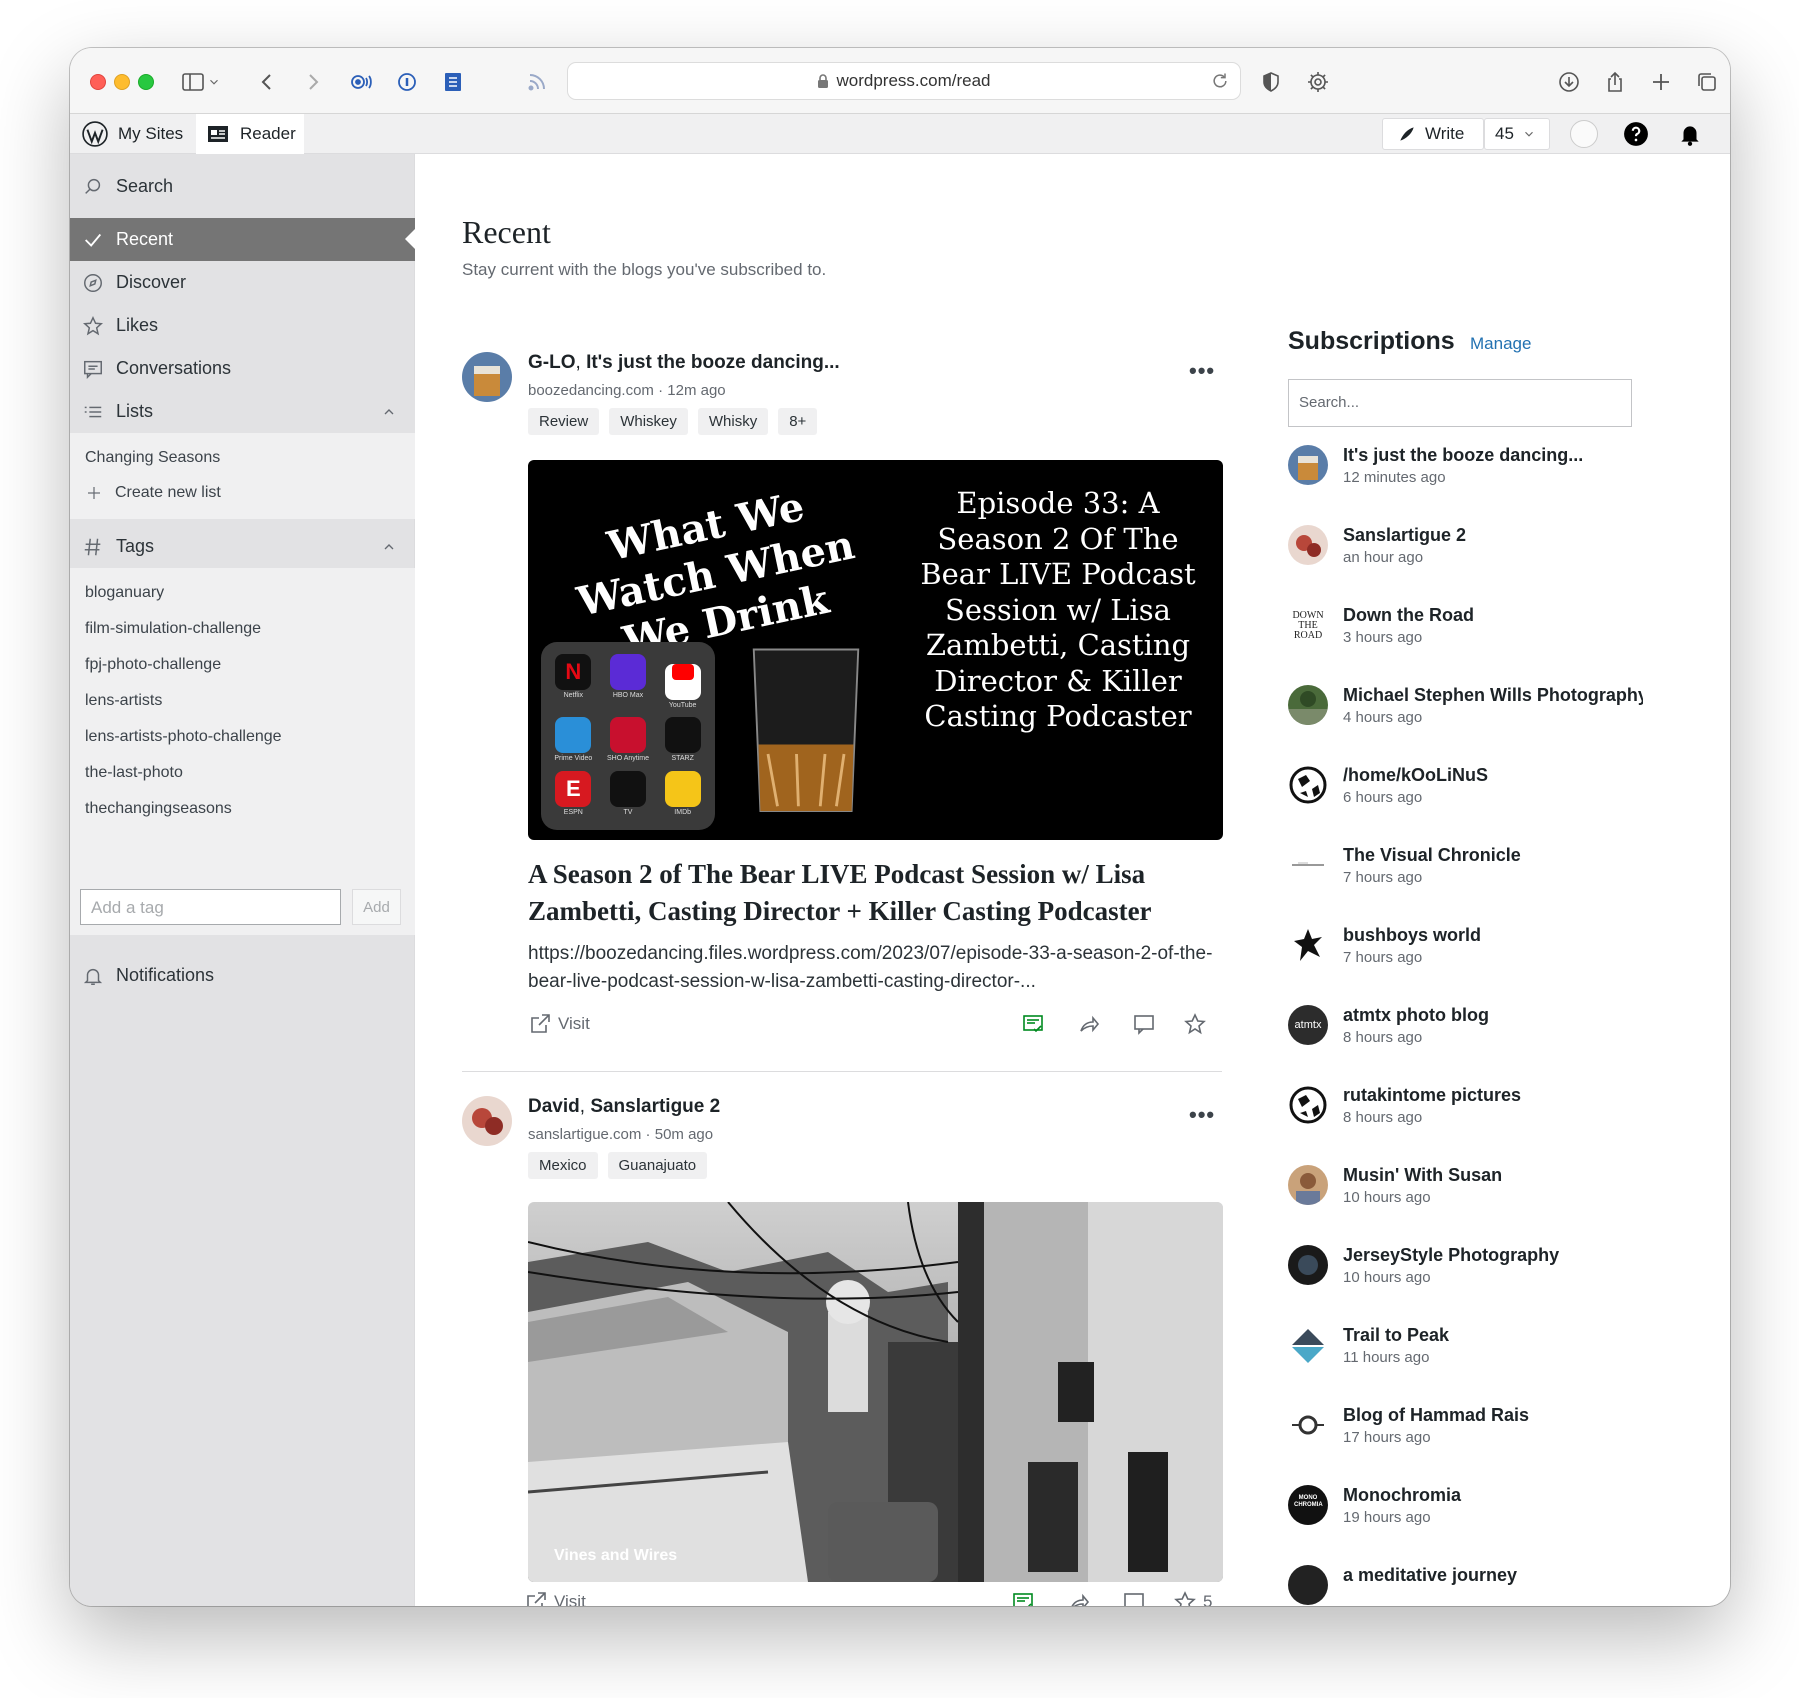 This screenshot has height=1698, width=1799. Describe the element at coordinates (537, 82) in the screenshot. I see `rss-icon` at that location.